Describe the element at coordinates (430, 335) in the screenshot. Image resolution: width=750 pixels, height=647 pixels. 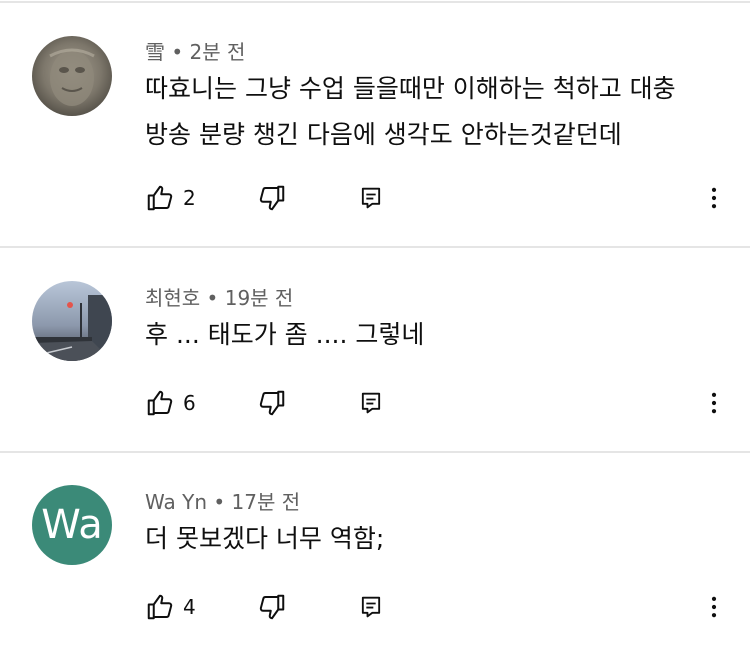
I see `comment-text: 후 ... 태도가 좀 .... 그렇네` at that location.